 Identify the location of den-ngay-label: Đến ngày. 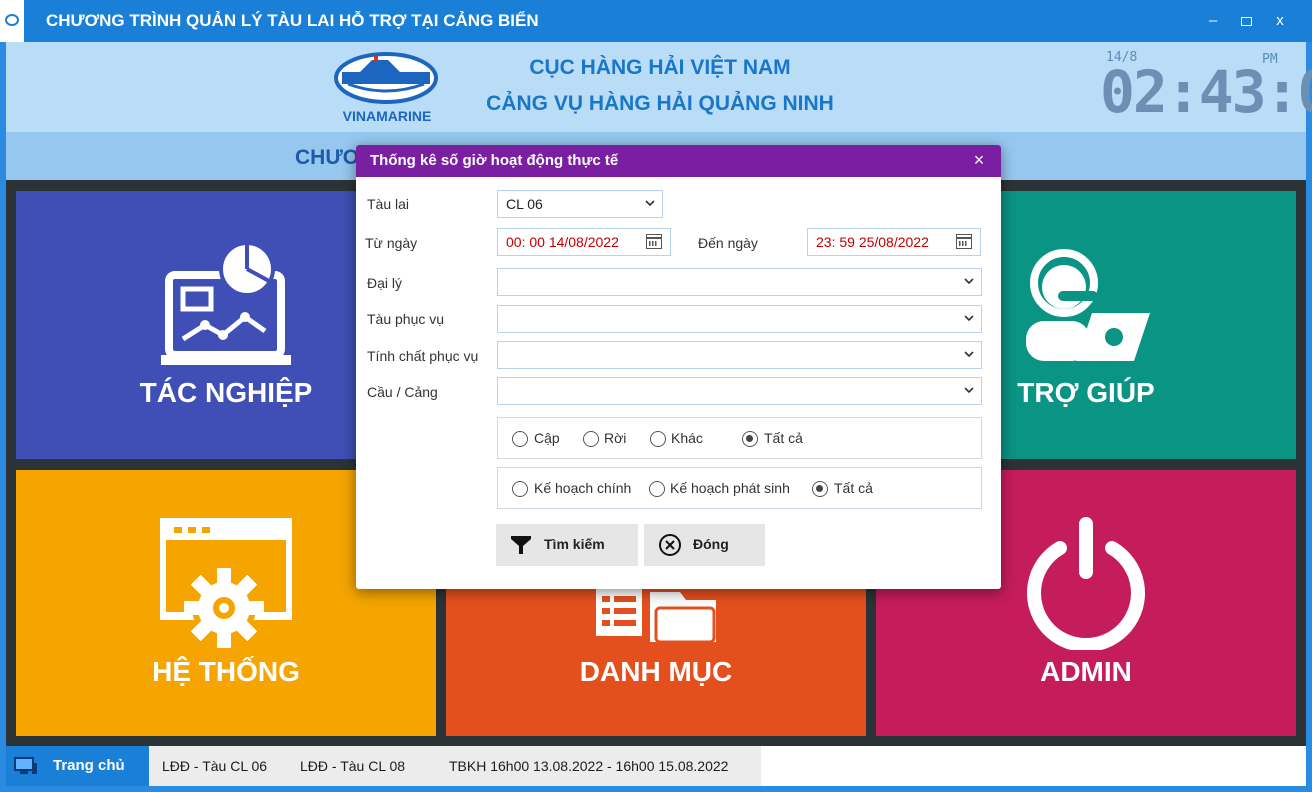
(728, 243).